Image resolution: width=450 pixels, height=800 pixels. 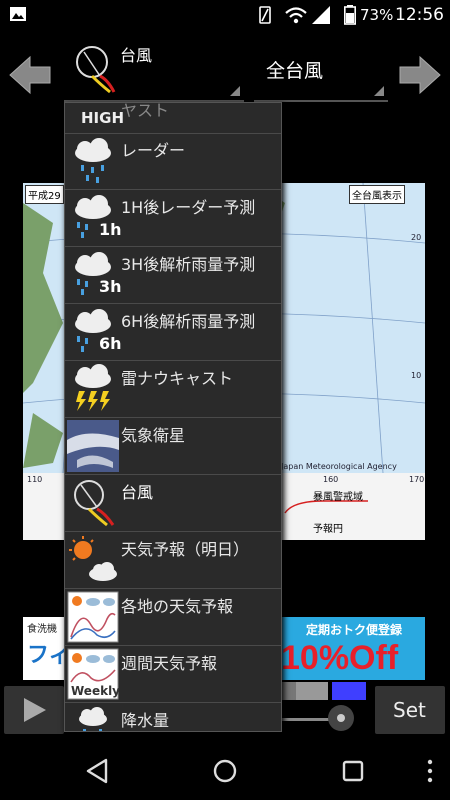 I want to click on dropdown-item-1h-radar-forecast: 1h 1H後レーダー予測, so click(x=173, y=218).